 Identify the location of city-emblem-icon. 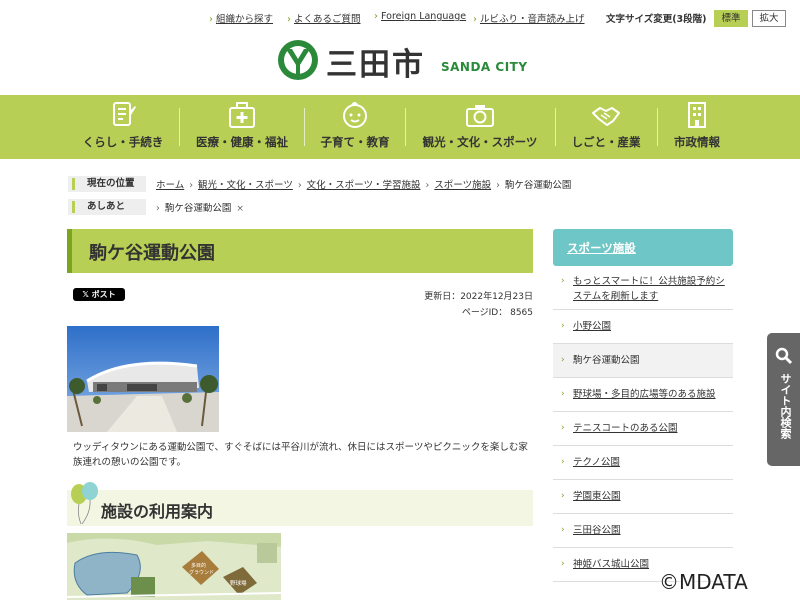
(298, 60).